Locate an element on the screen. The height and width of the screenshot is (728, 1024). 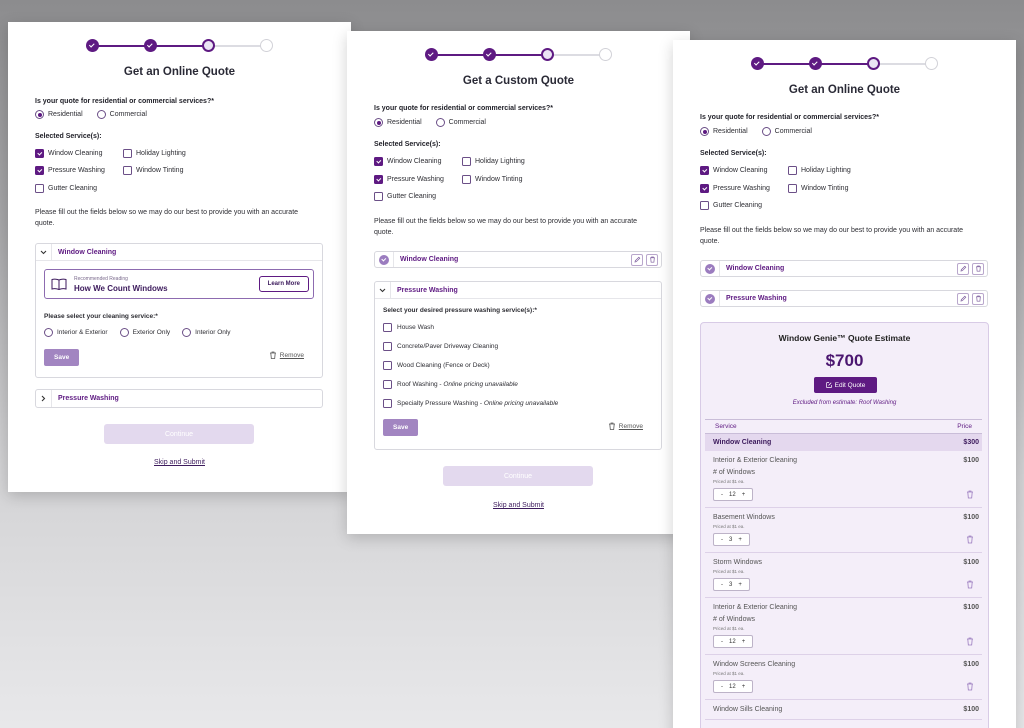
accordion-header: Window Cleaning is located at coordinates (179, 252).